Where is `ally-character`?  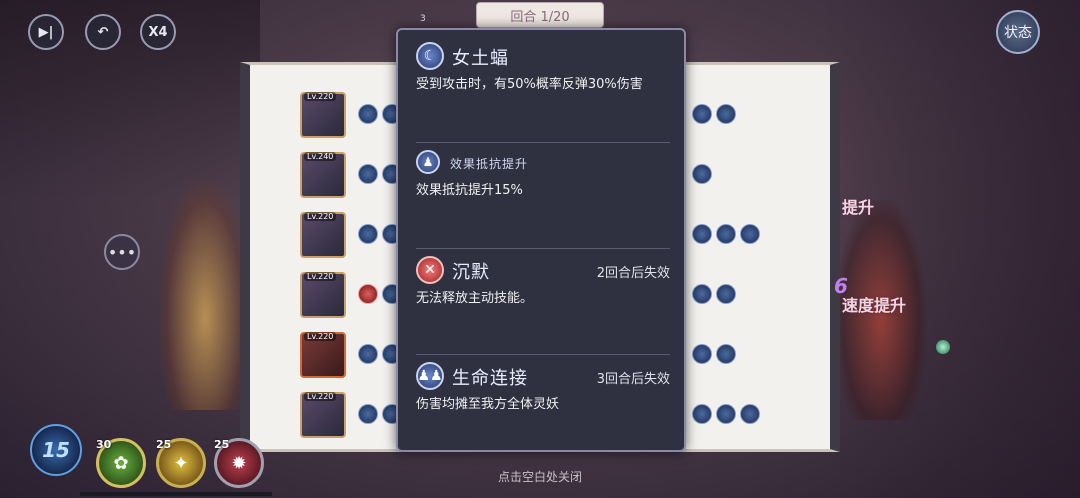
ally-character is located at coordinates (205, 295).